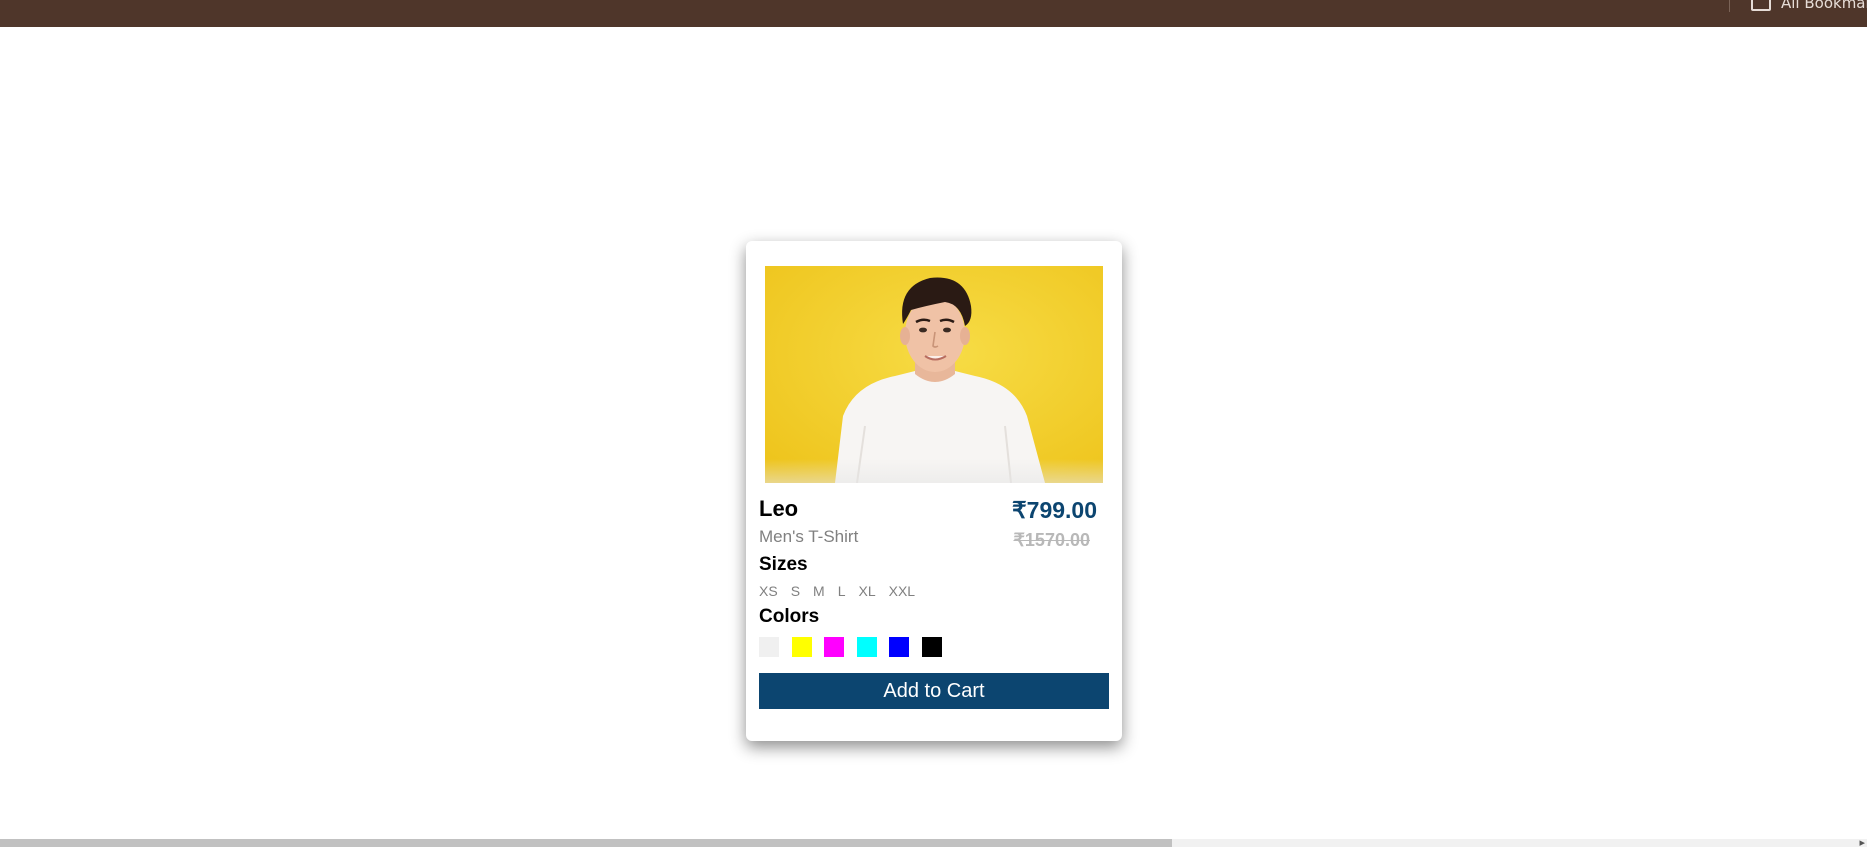 The height and width of the screenshot is (849, 1867). What do you see at coordinates (866, 647) in the screenshot?
I see `color-swatch-cyan` at bounding box center [866, 647].